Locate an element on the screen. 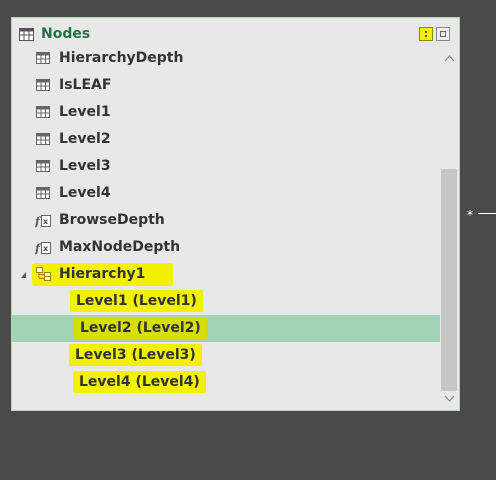  maximize-button is located at coordinates (443, 34).